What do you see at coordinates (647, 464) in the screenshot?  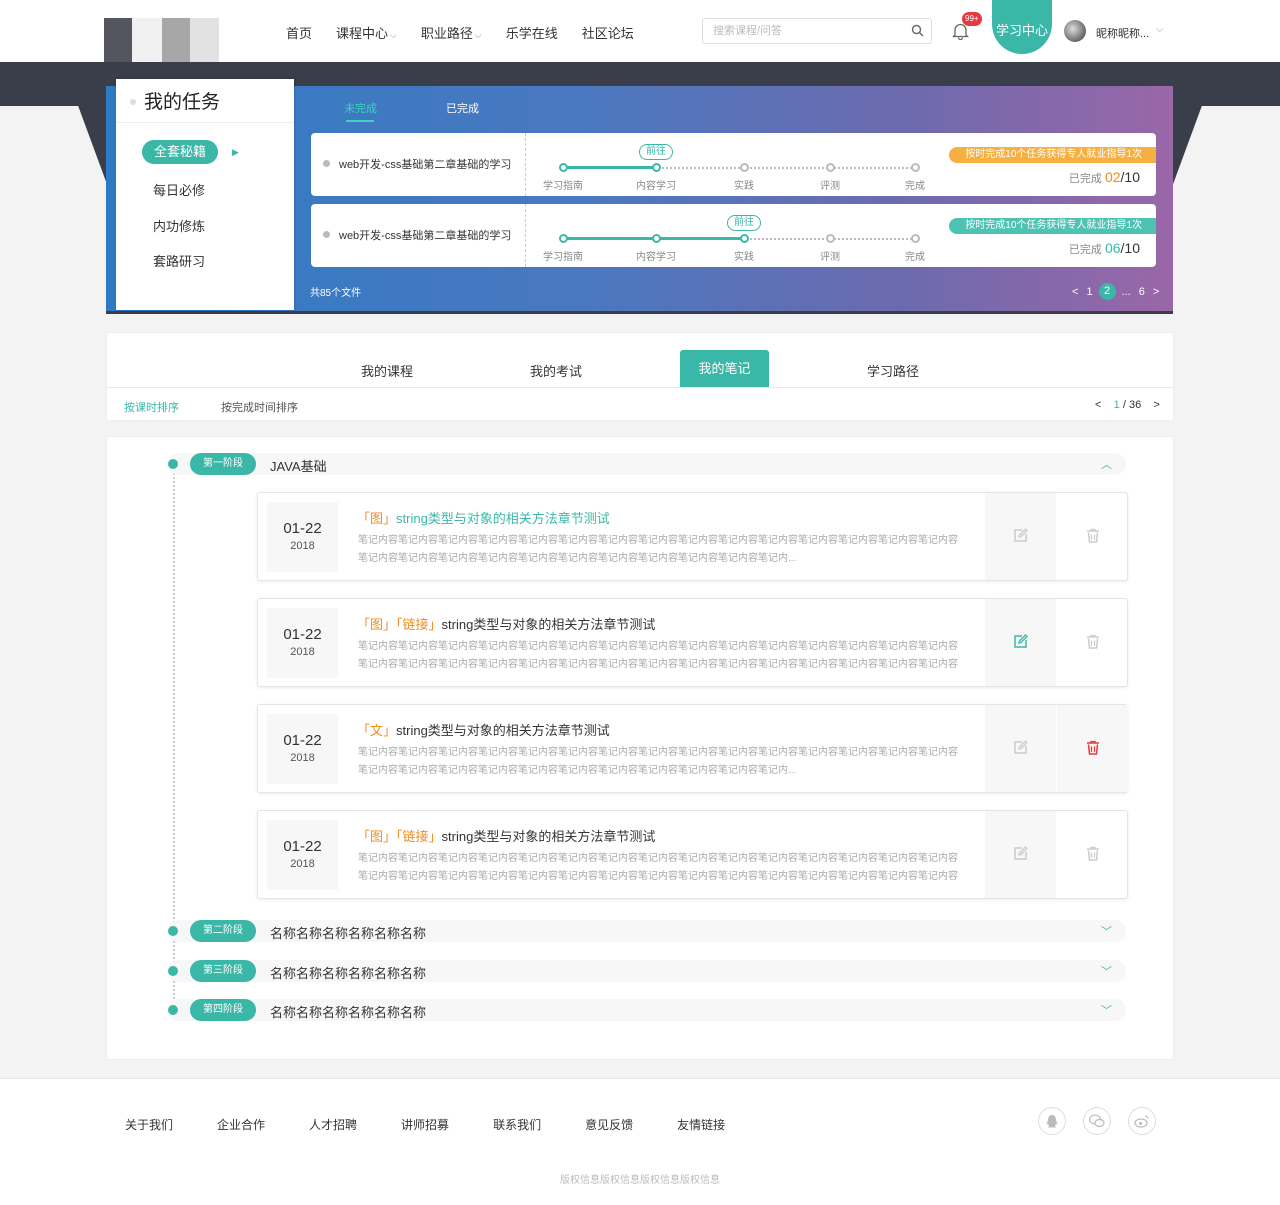 I see `stage-row: 第一阶段 JAVA基础 ︿` at bounding box center [647, 464].